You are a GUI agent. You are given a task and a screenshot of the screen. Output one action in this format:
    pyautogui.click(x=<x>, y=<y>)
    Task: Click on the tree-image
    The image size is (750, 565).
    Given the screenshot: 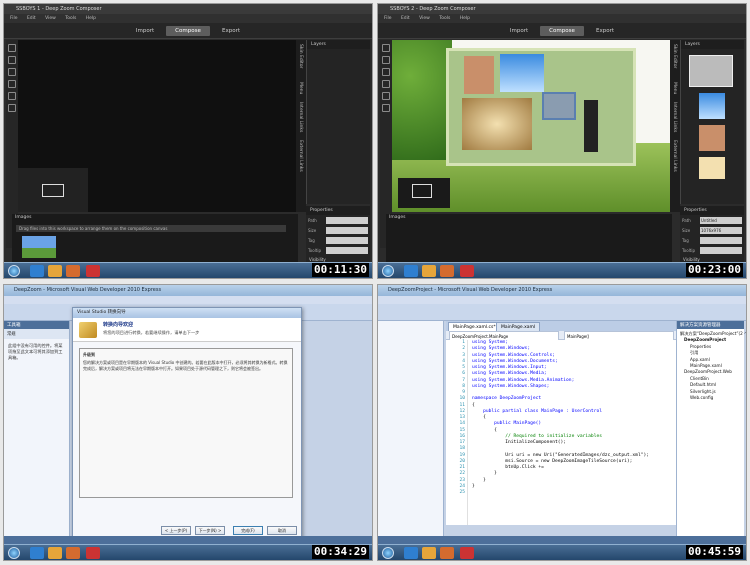 What is the action you would take?
    pyautogui.click(x=422, y=100)
    